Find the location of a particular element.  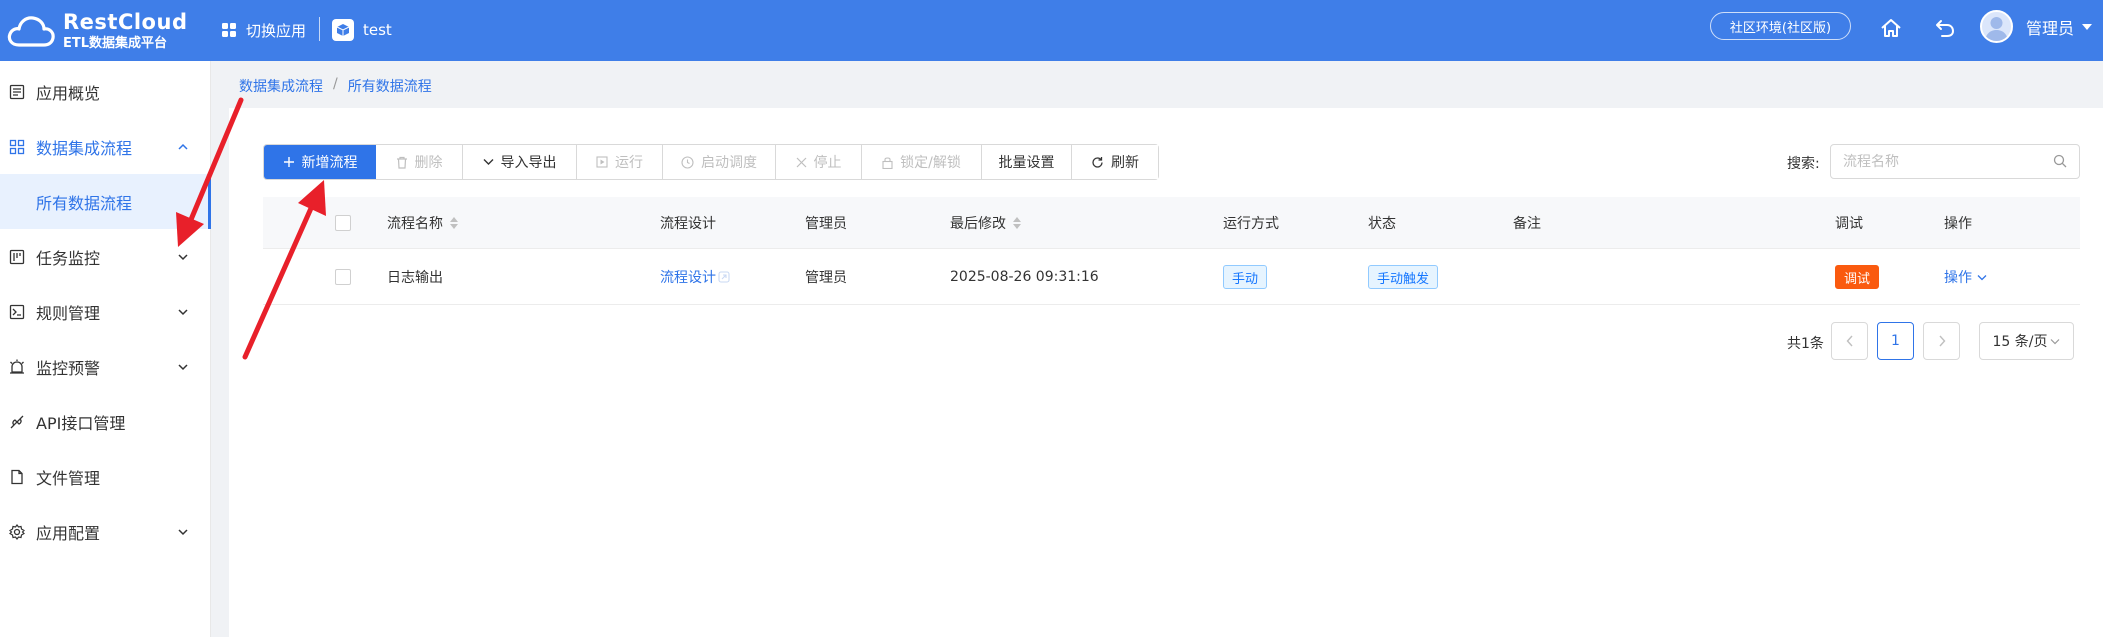

pagination-total: 共1条 is located at coordinates (1805, 344).